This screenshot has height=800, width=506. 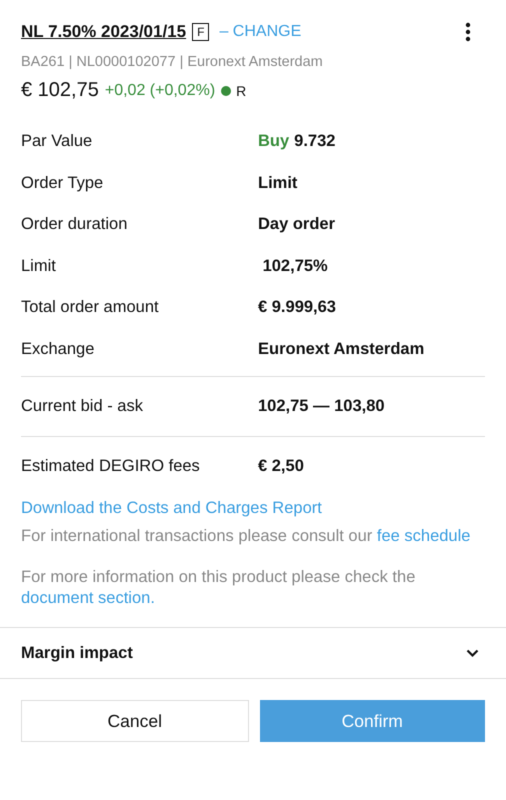 I want to click on product-title: NL 7.50% 2023/01/15, so click(x=103, y=32).